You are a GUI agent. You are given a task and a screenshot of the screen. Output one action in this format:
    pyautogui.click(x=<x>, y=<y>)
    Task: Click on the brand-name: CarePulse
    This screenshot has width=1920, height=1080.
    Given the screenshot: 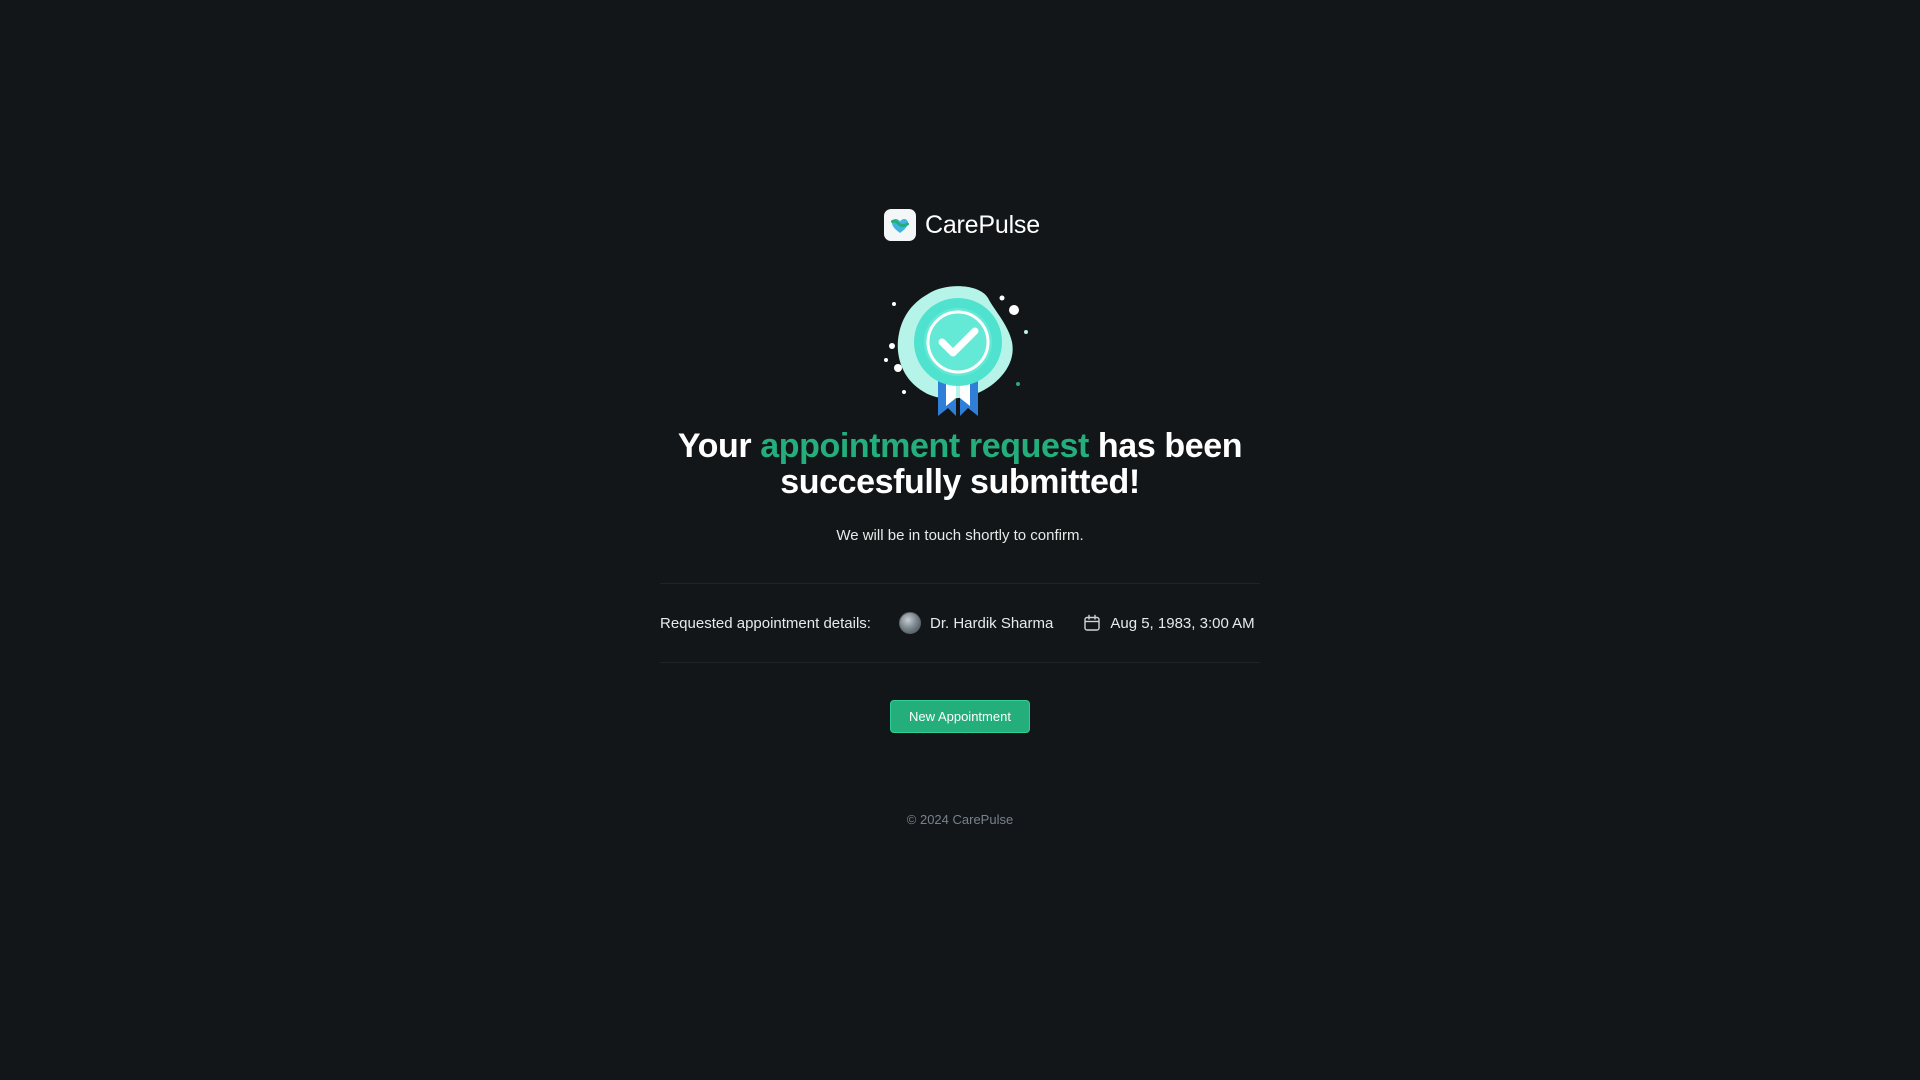 What is the action you would take?
    pyautogui.click(x=982, y=224)
    